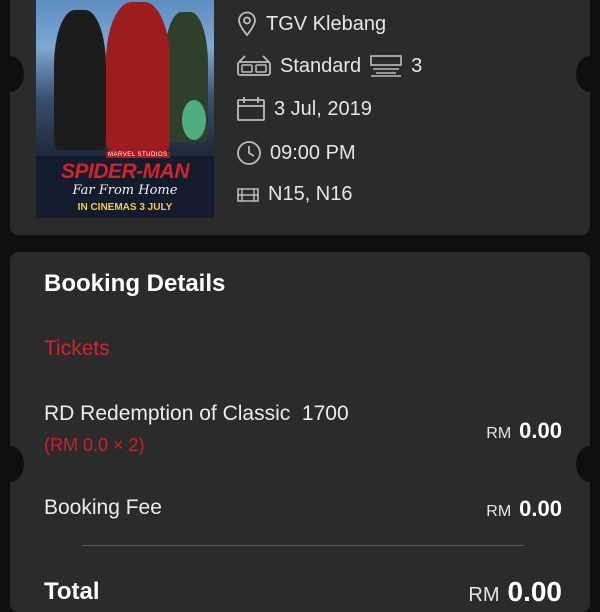  Describe the element at coordinates (313, 152) in the screenshot. I see `show-time: 09:00 PM` at that location.